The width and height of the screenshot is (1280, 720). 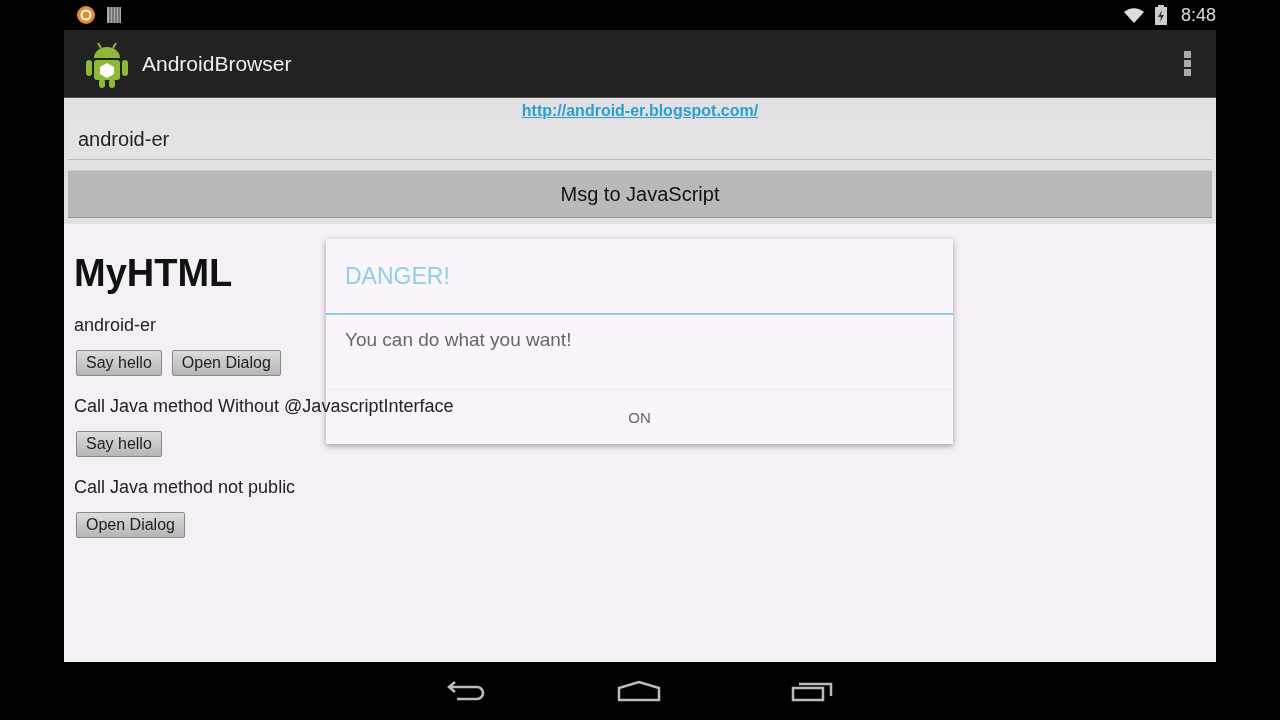 I want to click on dialog-message: You can do what you want!, so click(x=639, y=352).